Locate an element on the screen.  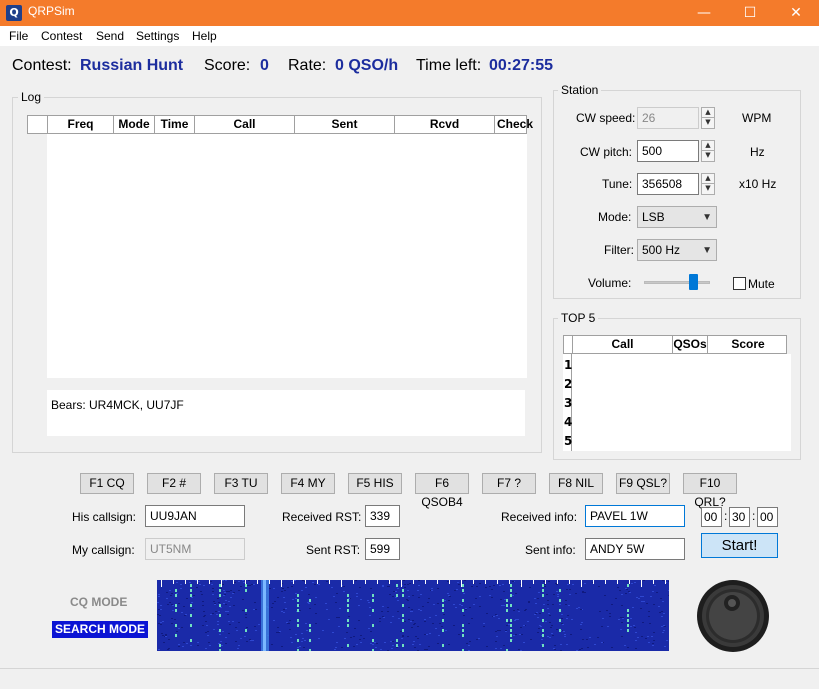
window-title: QRPSim is located at coordinates (51, 11).